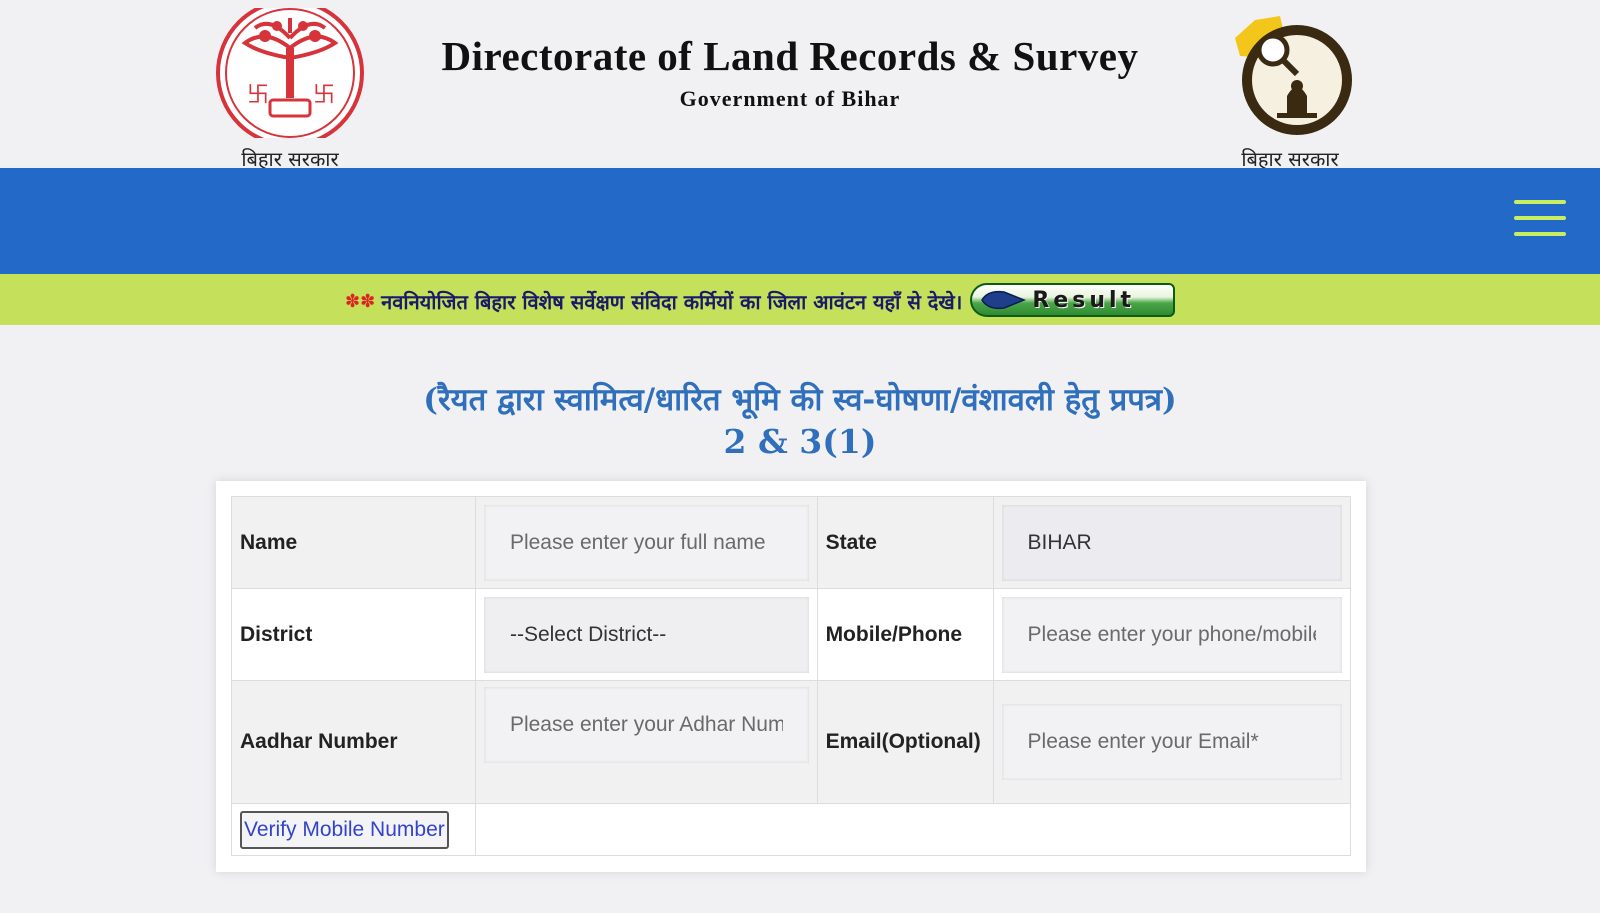  Describe the element at coordinates (905, 742) in the screenshot. I see `email-label: Email(Optional)` at that location.